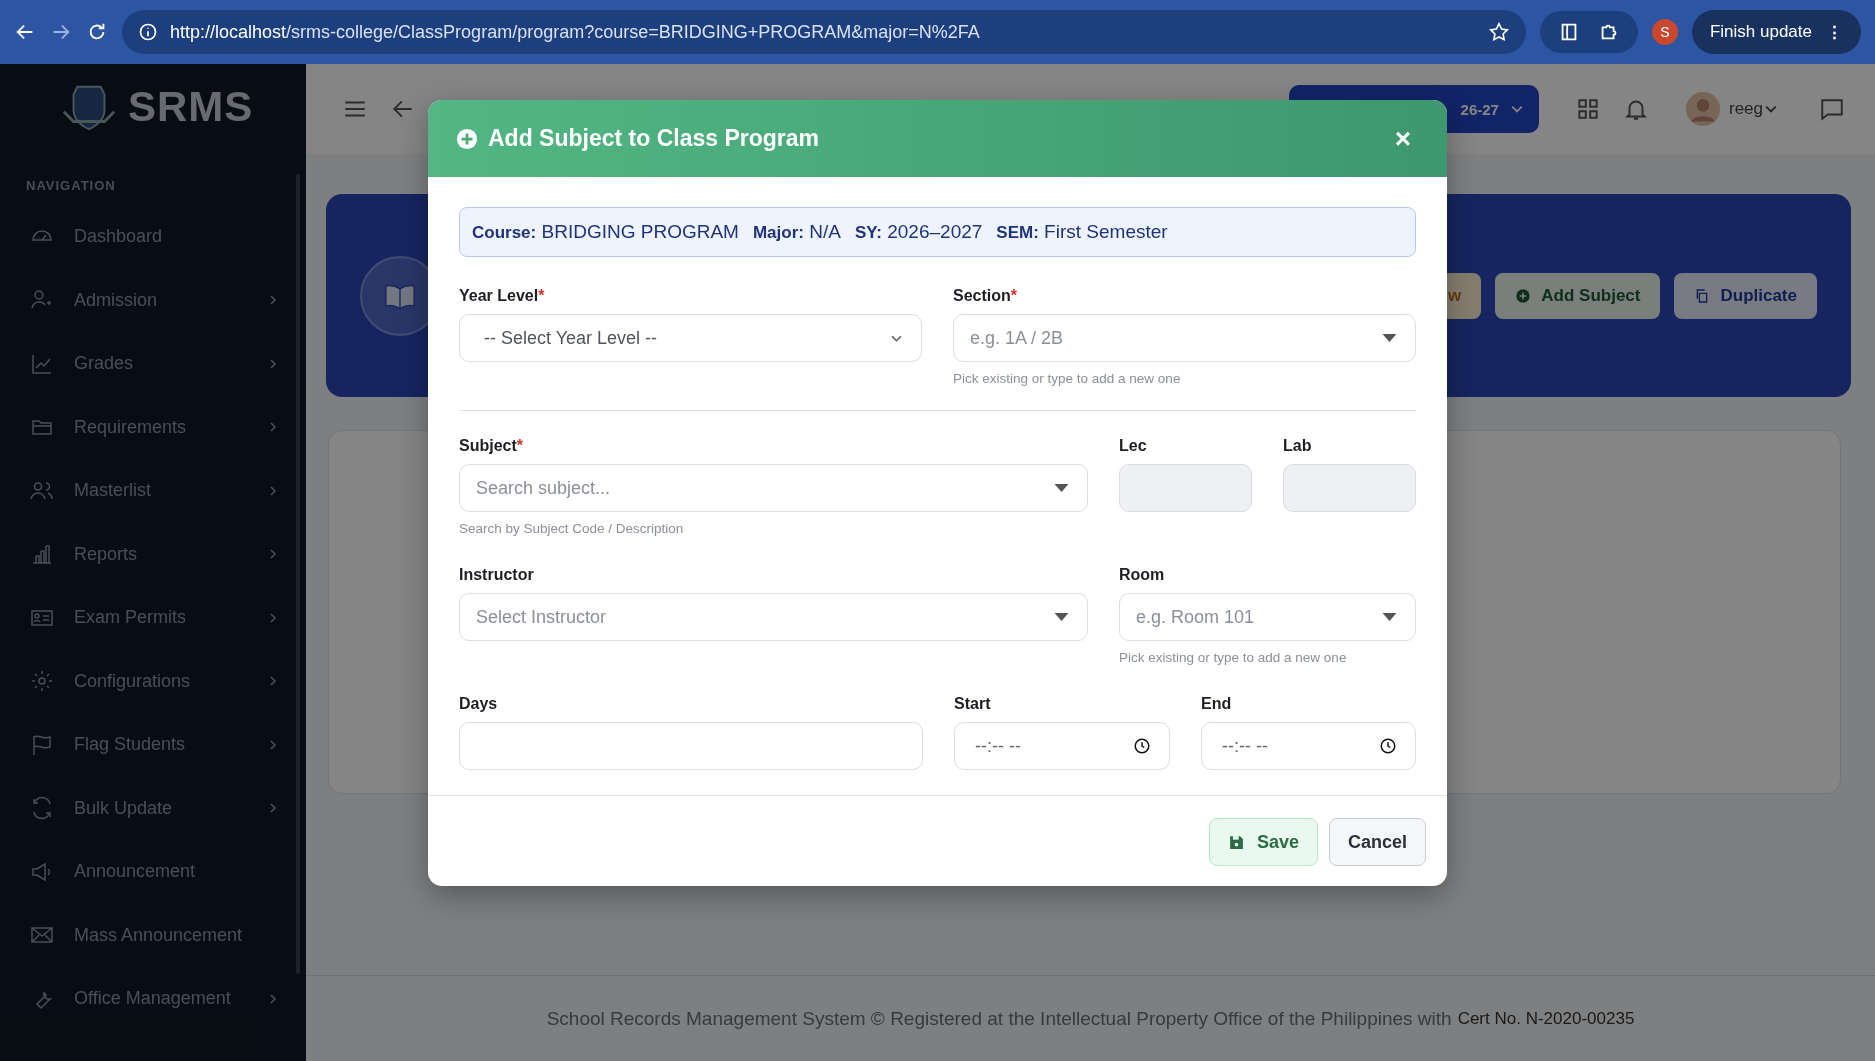 This screenshot has width=1875, height=1061. I want to click on profile-avatar: S, so click(1664, 32).